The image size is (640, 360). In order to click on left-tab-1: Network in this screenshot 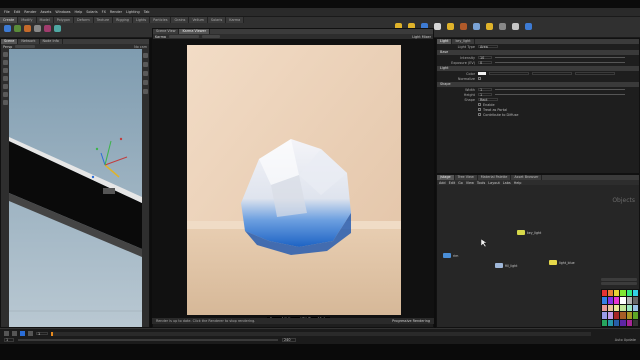, I will do `click(29, 41)`.